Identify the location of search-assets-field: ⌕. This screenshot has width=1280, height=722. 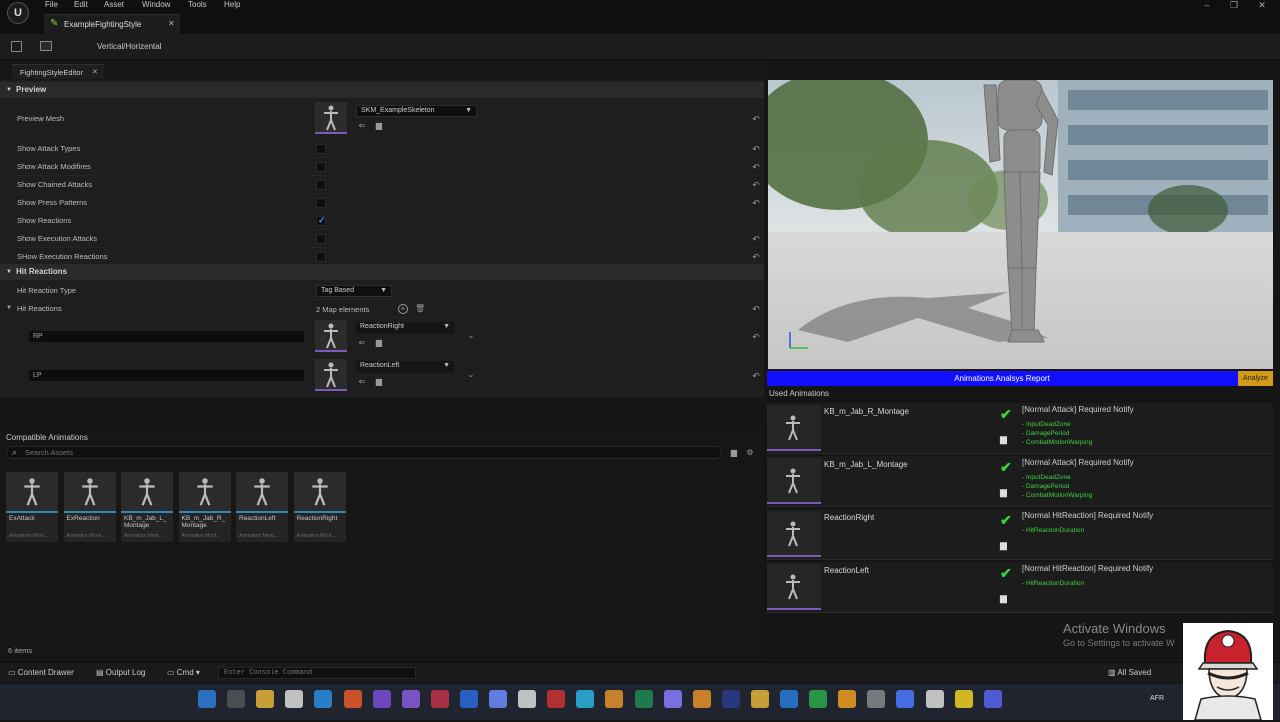
(364, 452).